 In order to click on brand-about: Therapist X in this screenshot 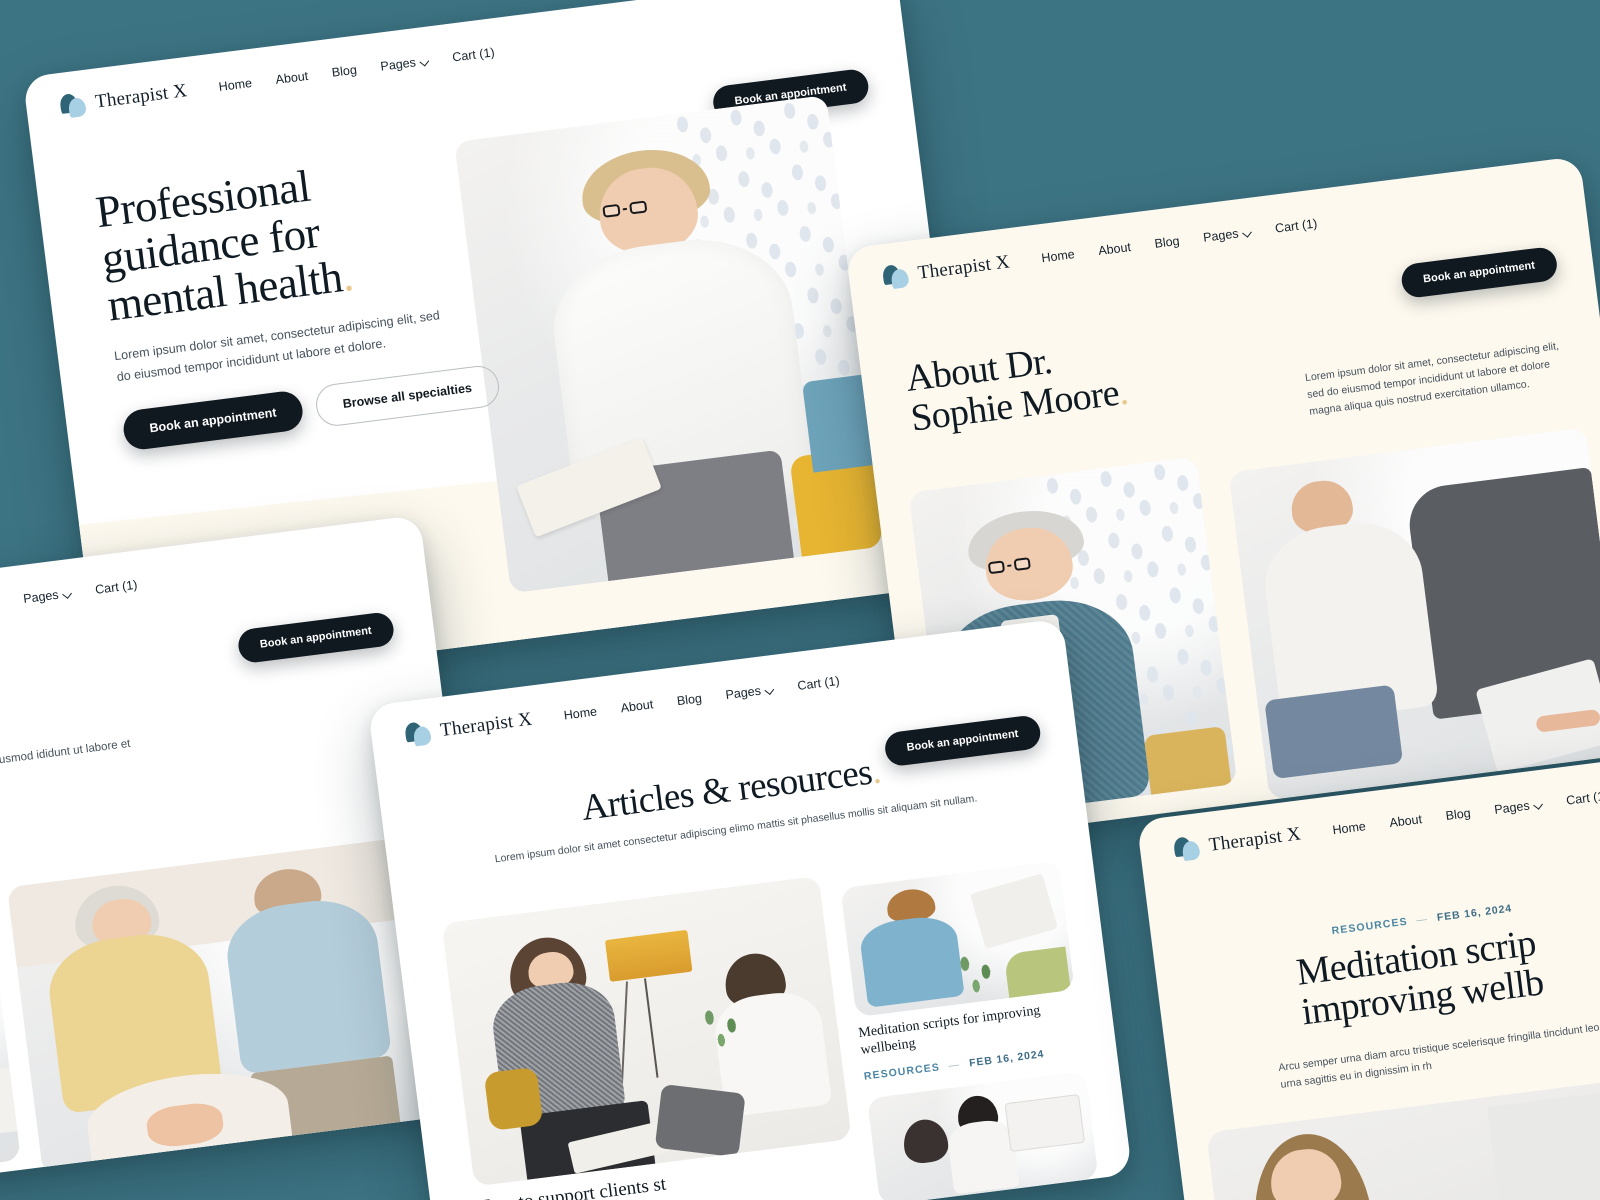, I will do `click(946, 270)`.